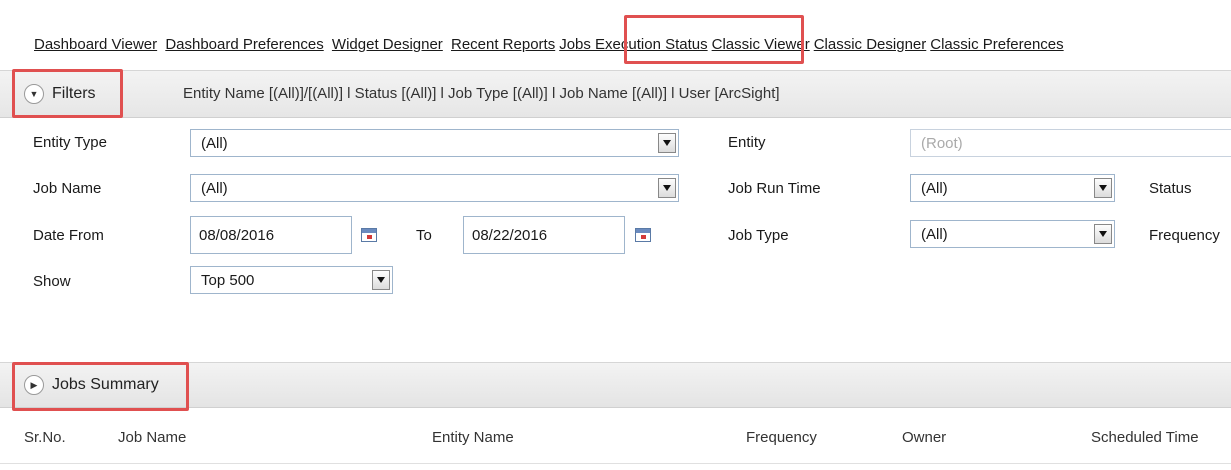 The height and width of the screenshot is (470, 1231). I want to click on table-divider, so click(615, 463).